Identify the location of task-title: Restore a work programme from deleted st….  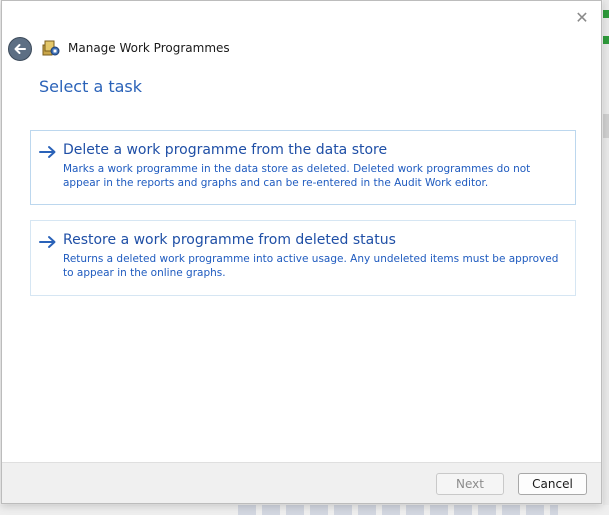
(229, 240).